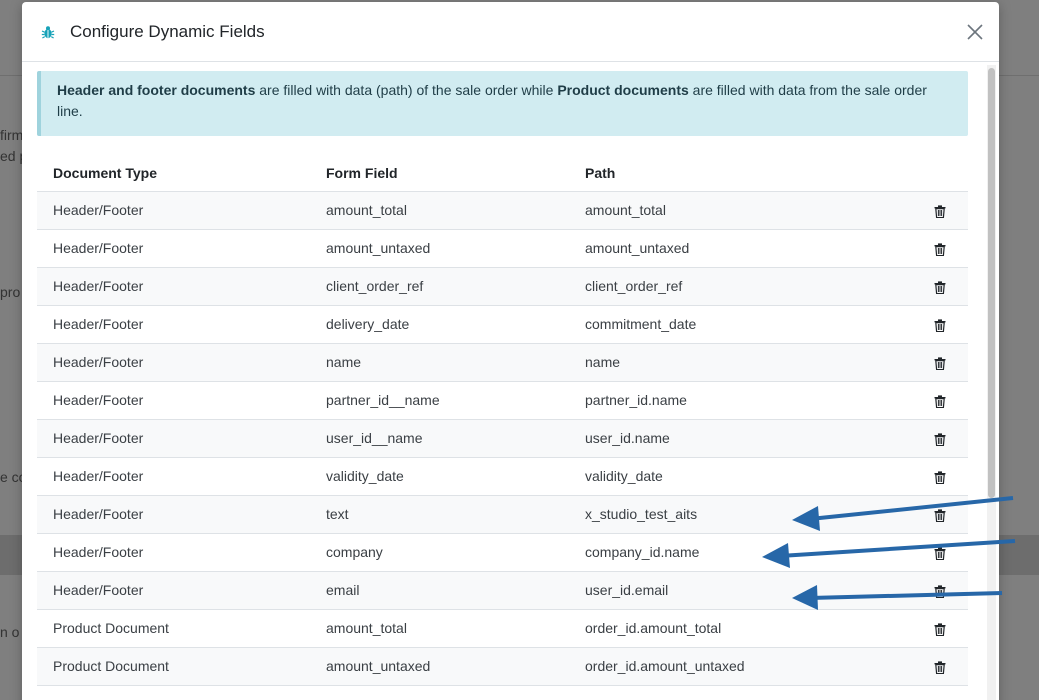 The image size is (1039, 700). Describe the element at coordinates (623, 90) in the screenshot. I see `alert-bold-product: Product documents` at that location.